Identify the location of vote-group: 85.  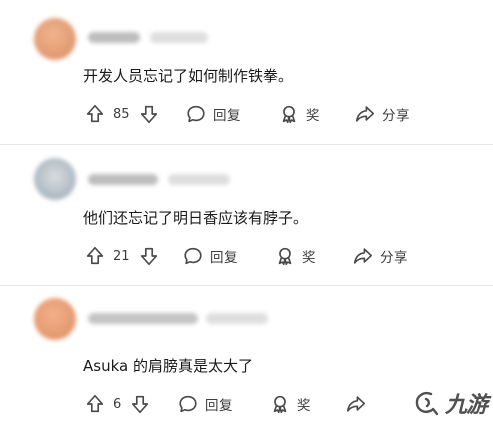
(122, 114).